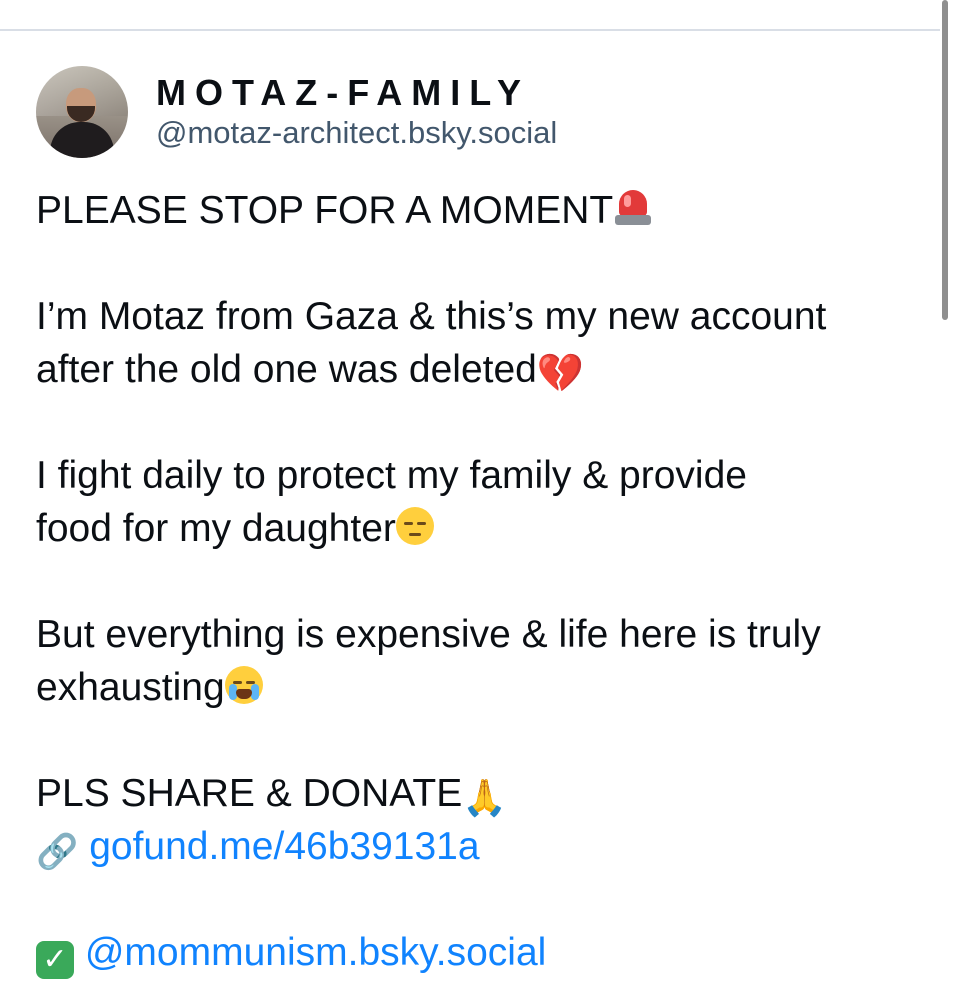 This screenshot has height=1000, width=954. What do you see at coordinates (216, 528) in the screenshot?
I see `paragraph-text: food for my daughter` at bounding box center [216, 528].